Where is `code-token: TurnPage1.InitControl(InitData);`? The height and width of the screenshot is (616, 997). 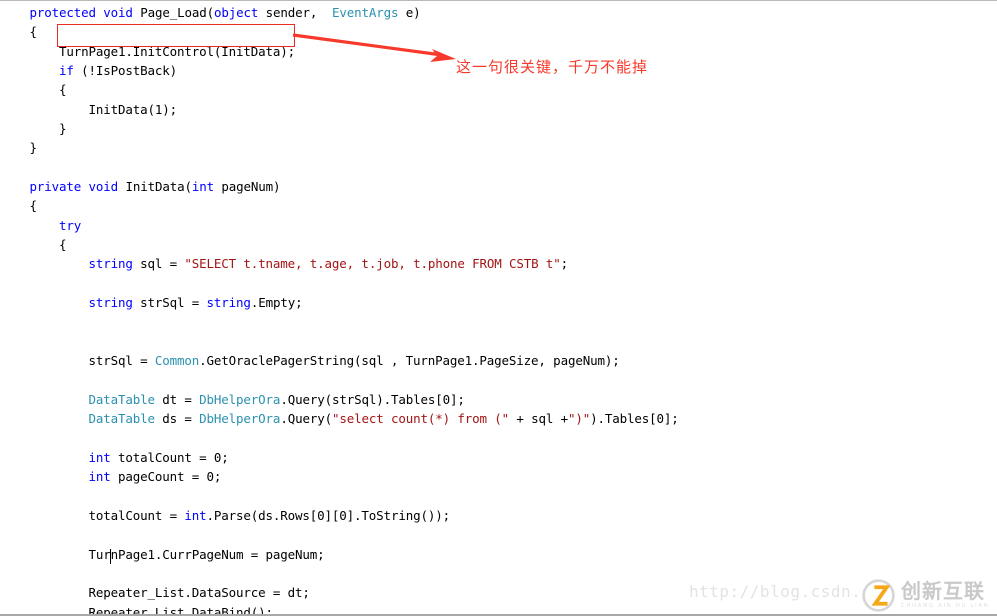
code-token: TurnPage1.InitControl(InitData); is located at coordinates (148, 51).